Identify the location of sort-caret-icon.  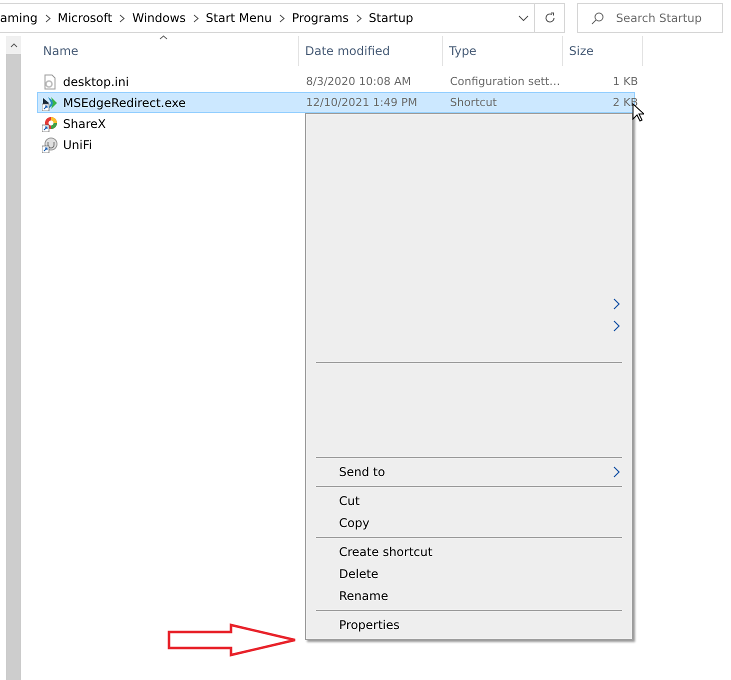
(163, 37).